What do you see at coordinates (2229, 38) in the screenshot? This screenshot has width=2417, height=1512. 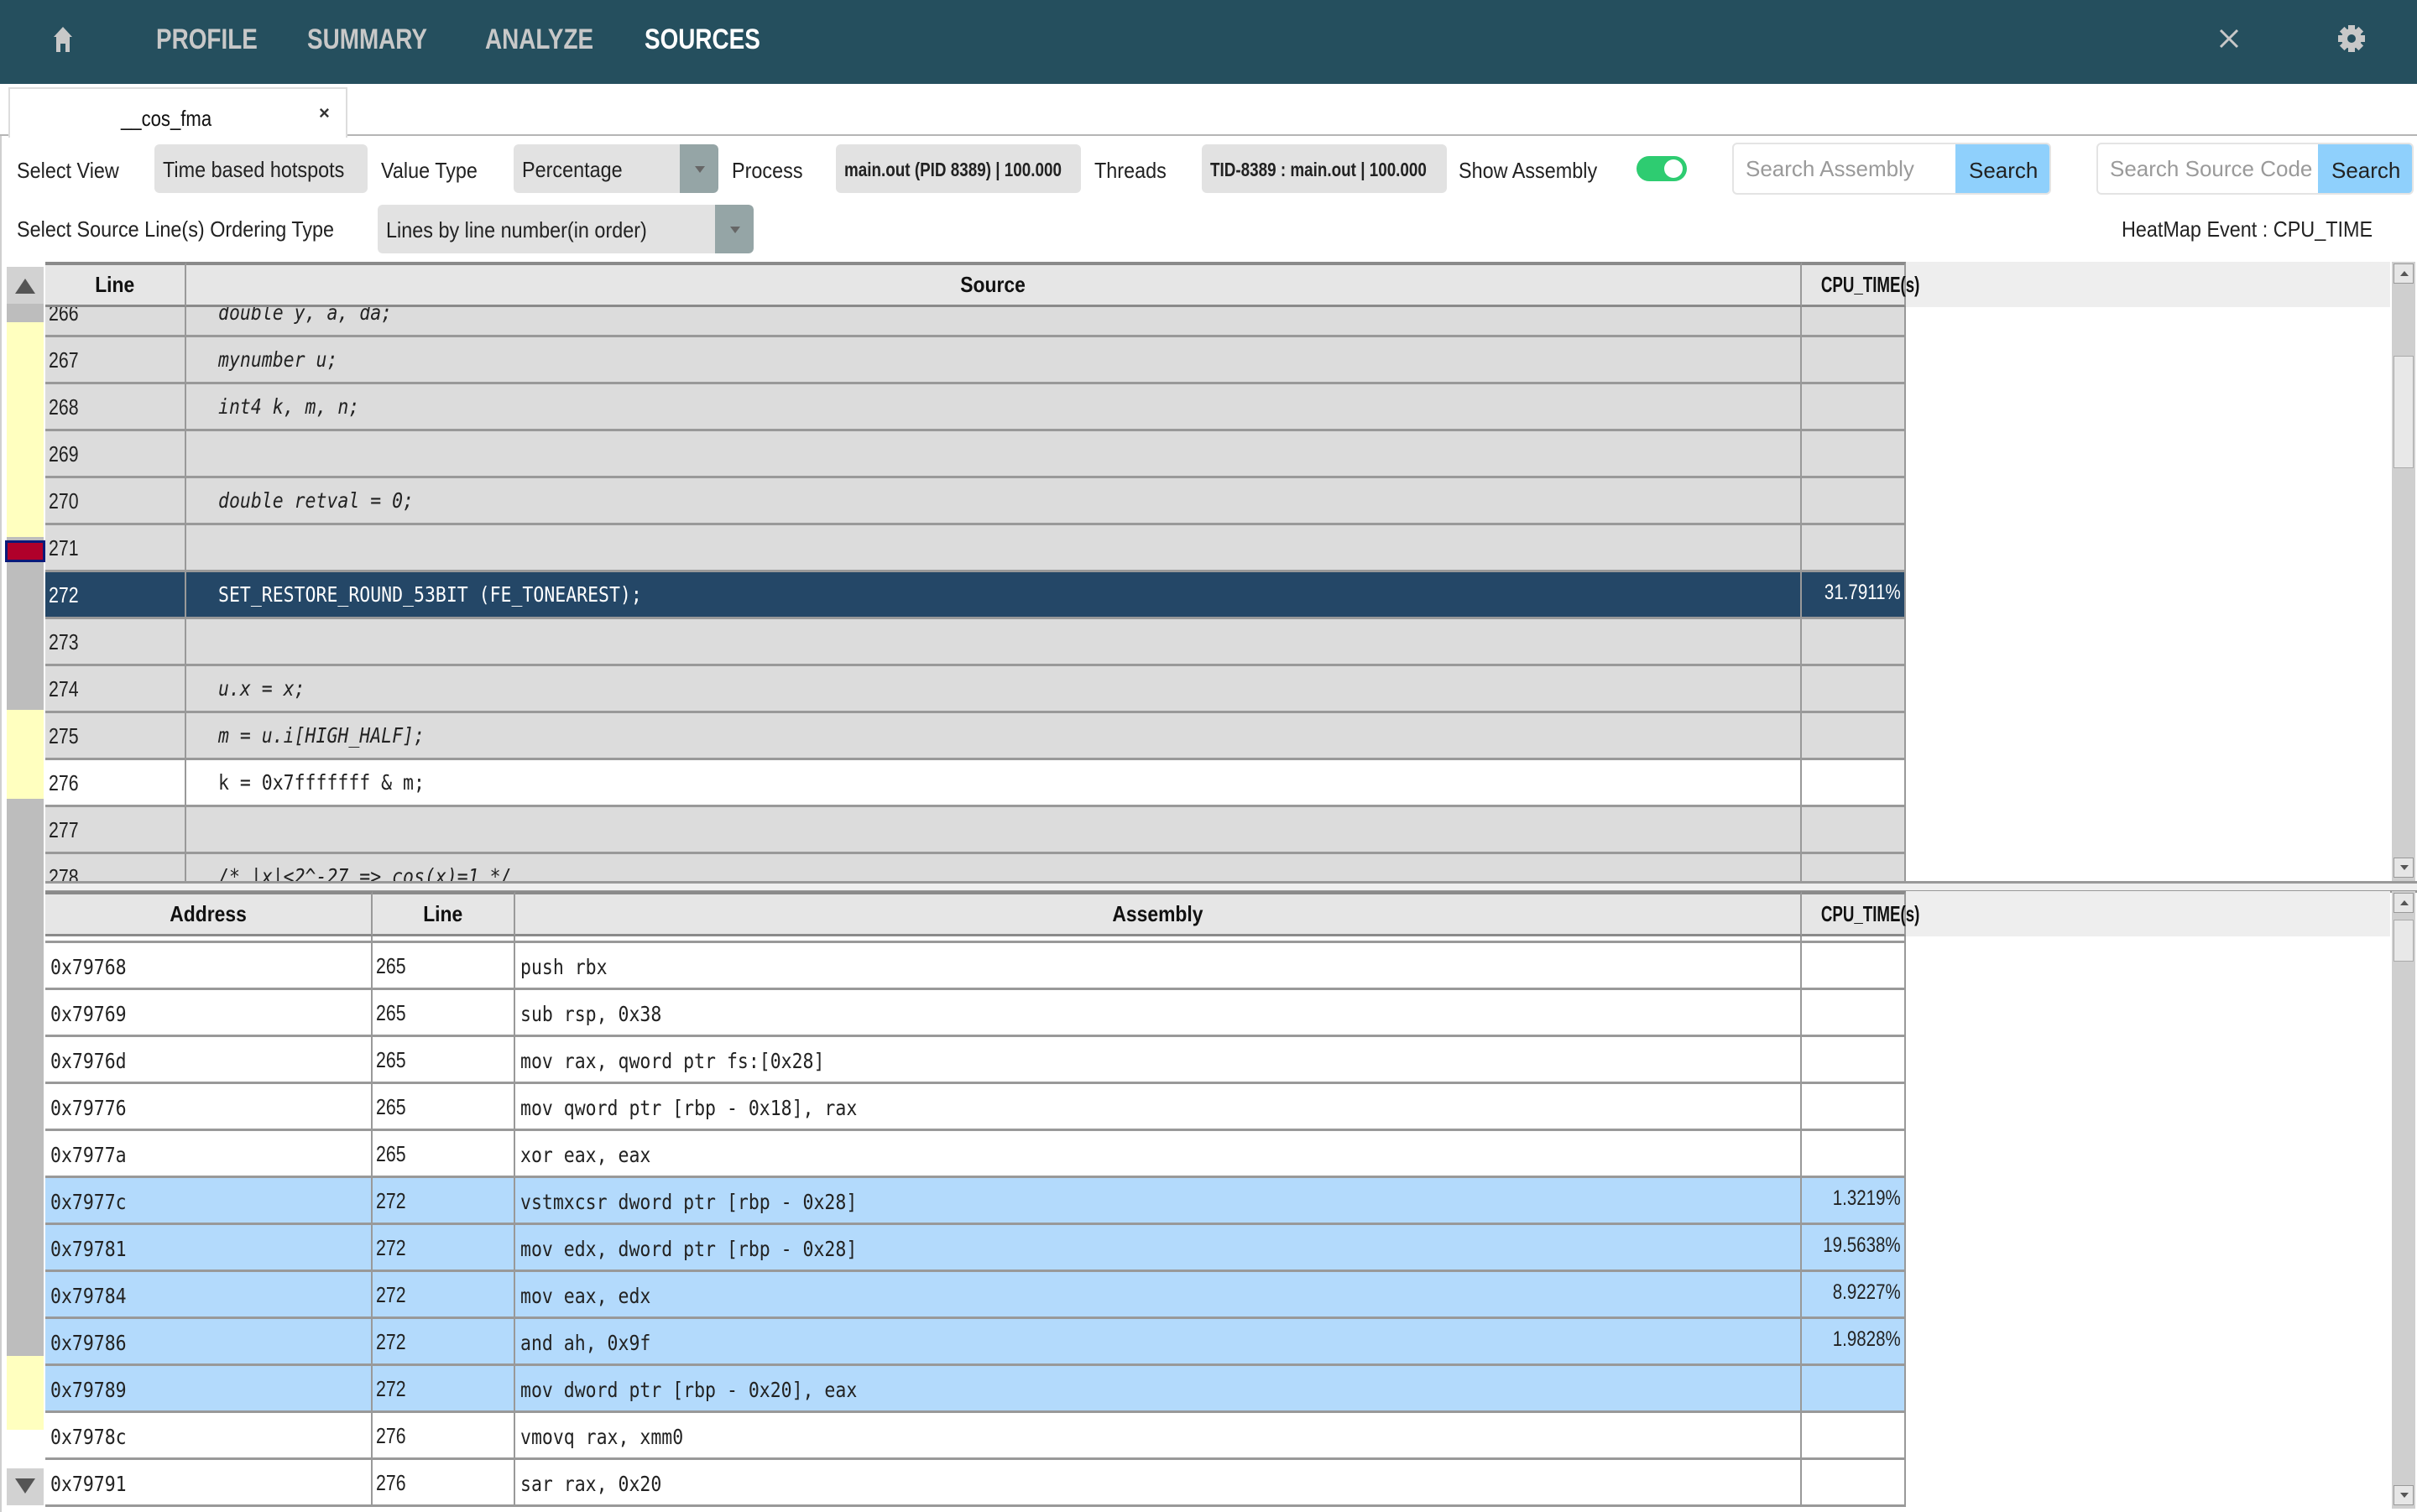 I see `close-icon` at bounding box center [2229, 38].